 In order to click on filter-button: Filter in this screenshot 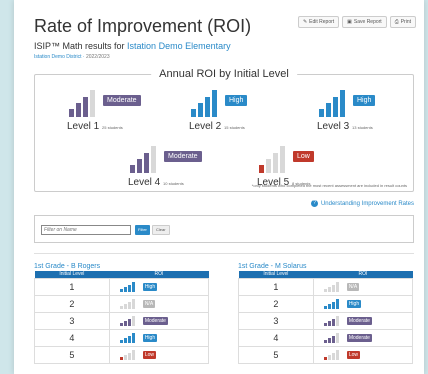, I will do `click(142, 230)`.